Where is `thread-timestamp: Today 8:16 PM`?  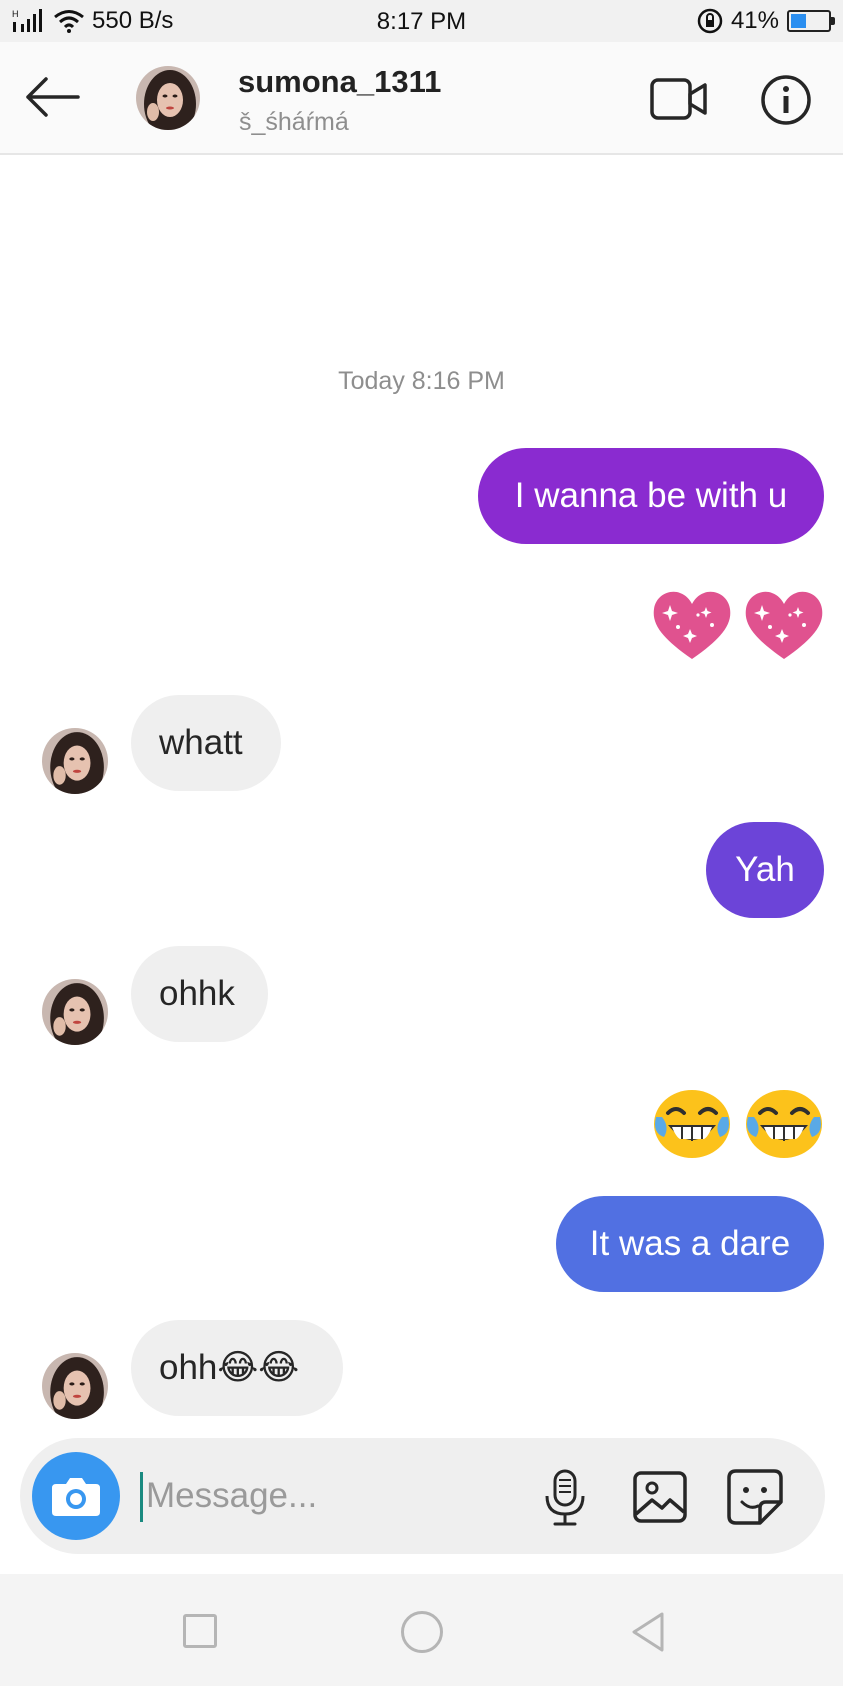
thread-timestamp: Today 8:16 PM is located at coordinates (421, 381).